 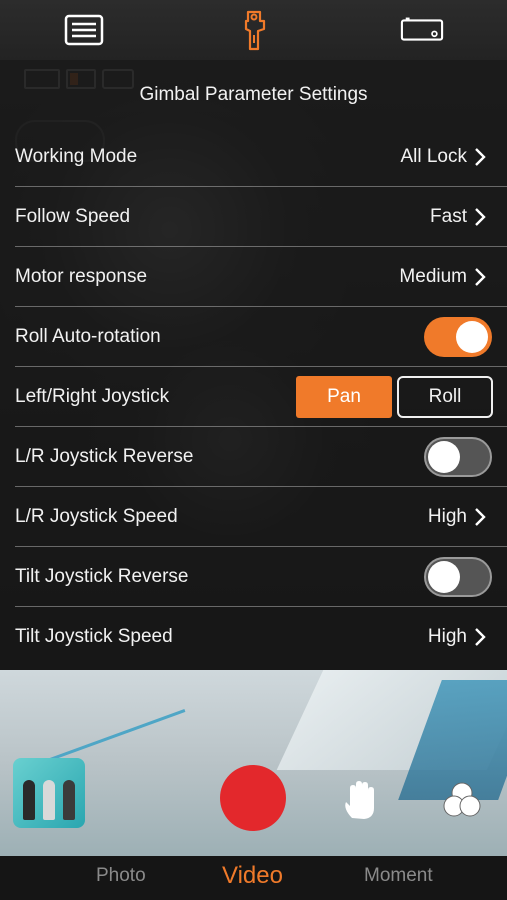 I want to click on segment-pan-button: Pan, so click(x=344, y=397).